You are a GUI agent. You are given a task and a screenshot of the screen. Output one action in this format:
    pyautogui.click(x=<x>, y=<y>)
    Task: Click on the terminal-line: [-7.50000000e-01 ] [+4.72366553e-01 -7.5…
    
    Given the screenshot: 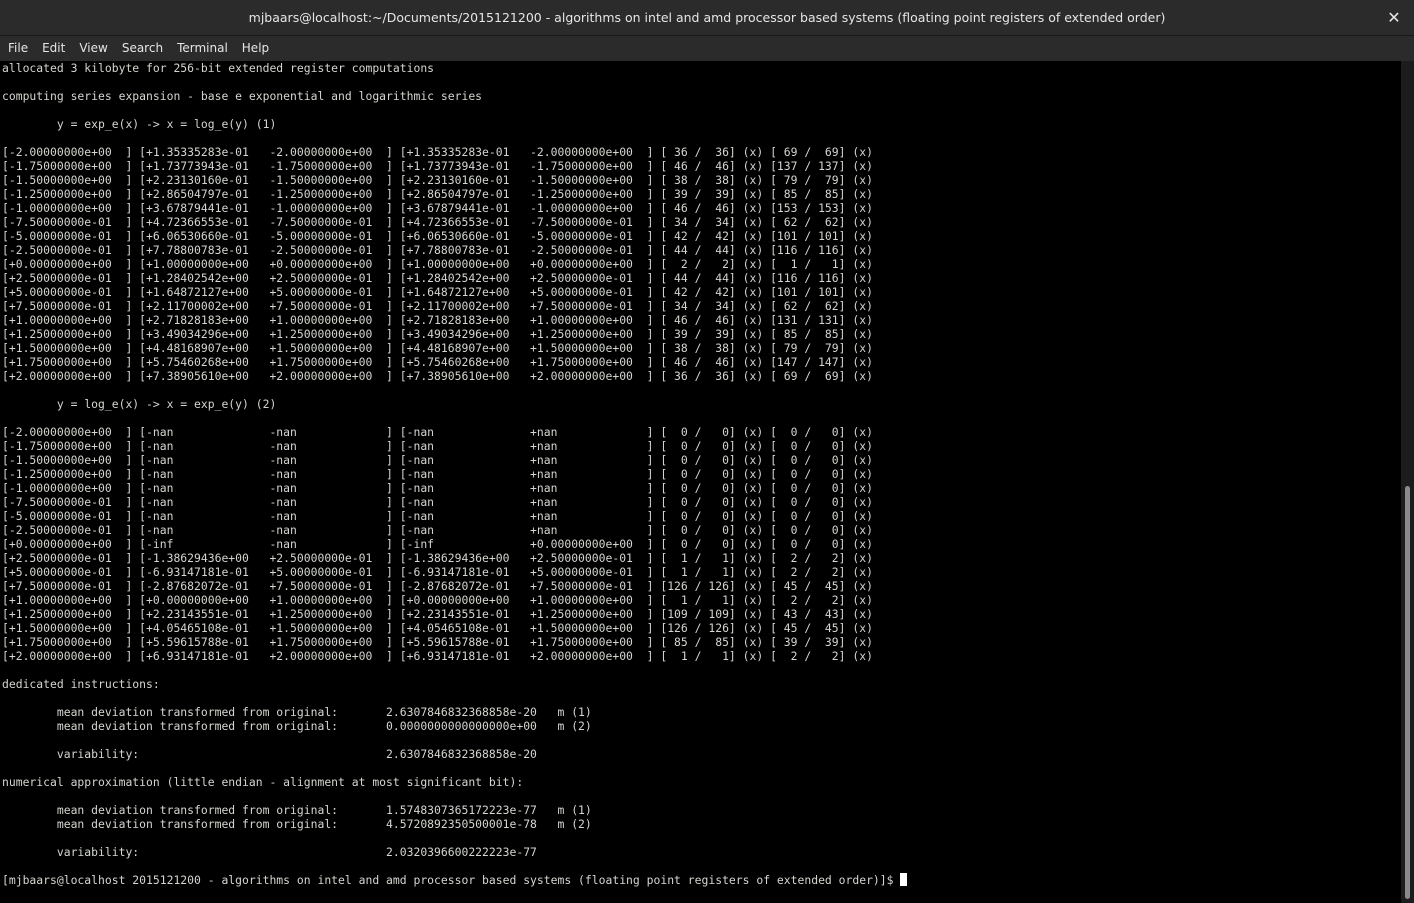 What is the action you would take?
    pyautogui.click(x=437, y=222)
    